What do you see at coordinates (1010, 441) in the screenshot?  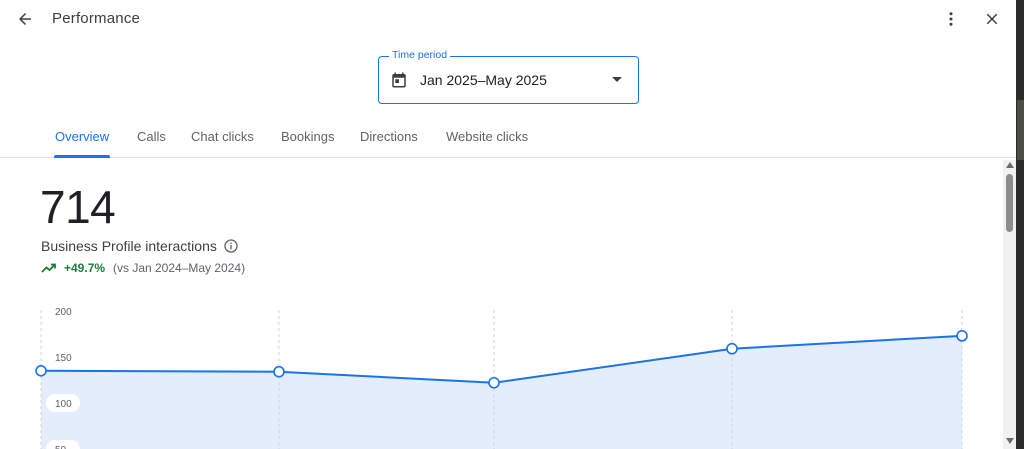 I see `scroll-down-arrow` at bounding box center [1010, 441].